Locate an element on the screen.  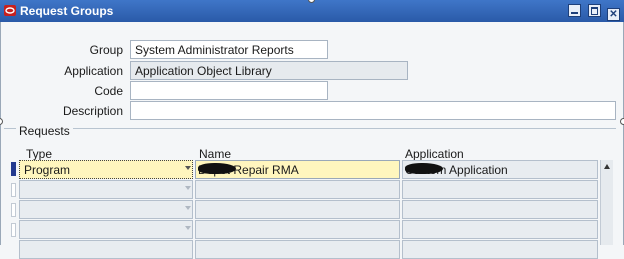
group-field: System Administrator Reports is located at coordinates (229, 49).